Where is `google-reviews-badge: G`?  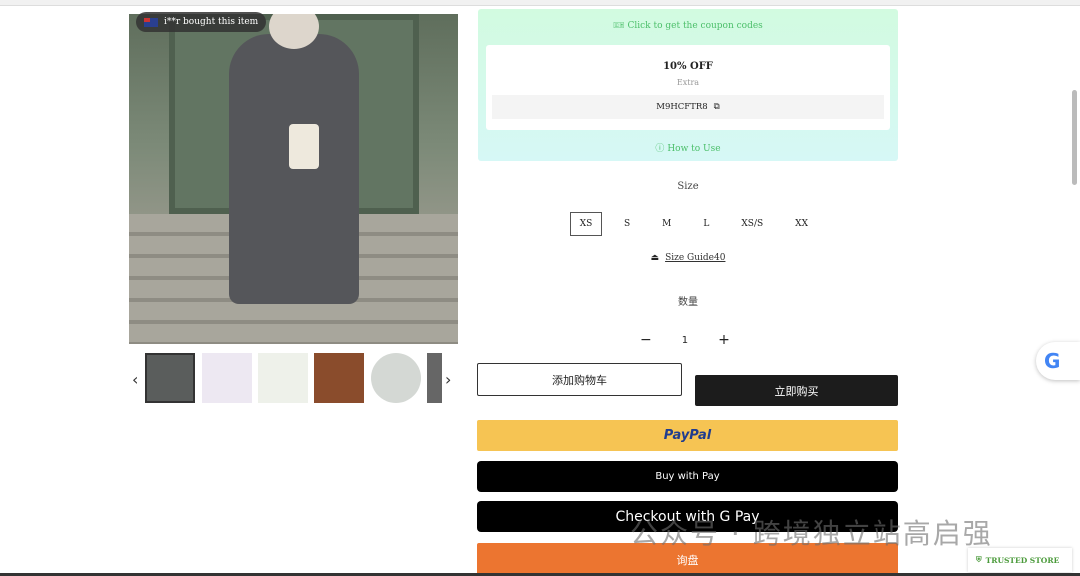 google-reviews-badge: G is located at coordinates (1058, 361).